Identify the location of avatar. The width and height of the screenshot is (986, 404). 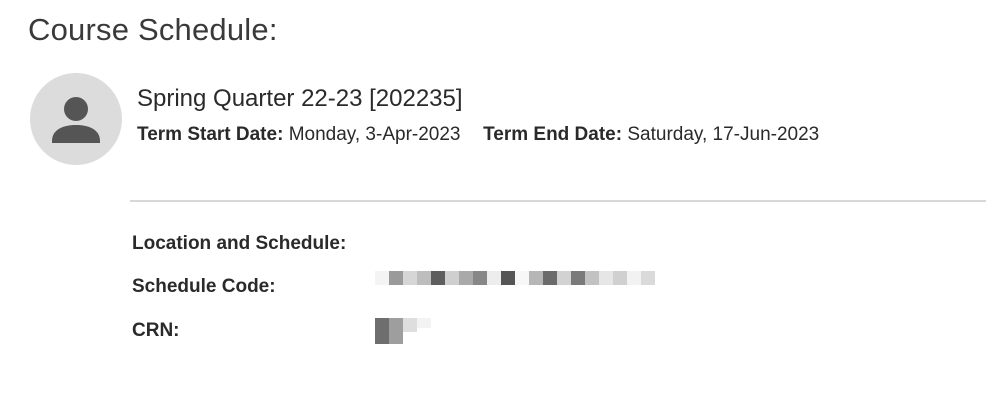
(76, 119).